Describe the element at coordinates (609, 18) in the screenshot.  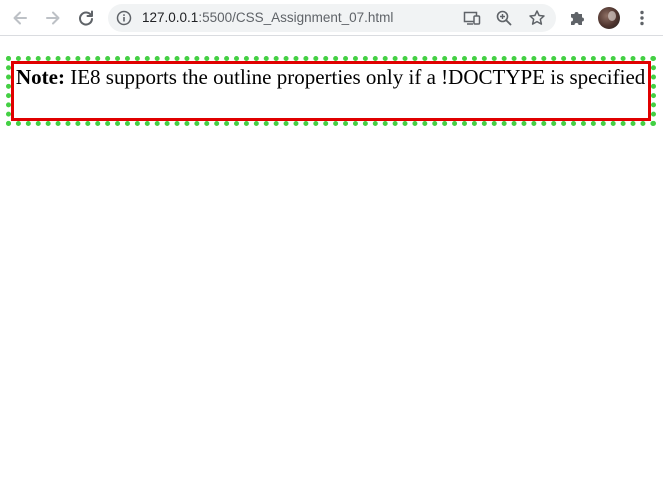
I see `profile-avatar` at that location.